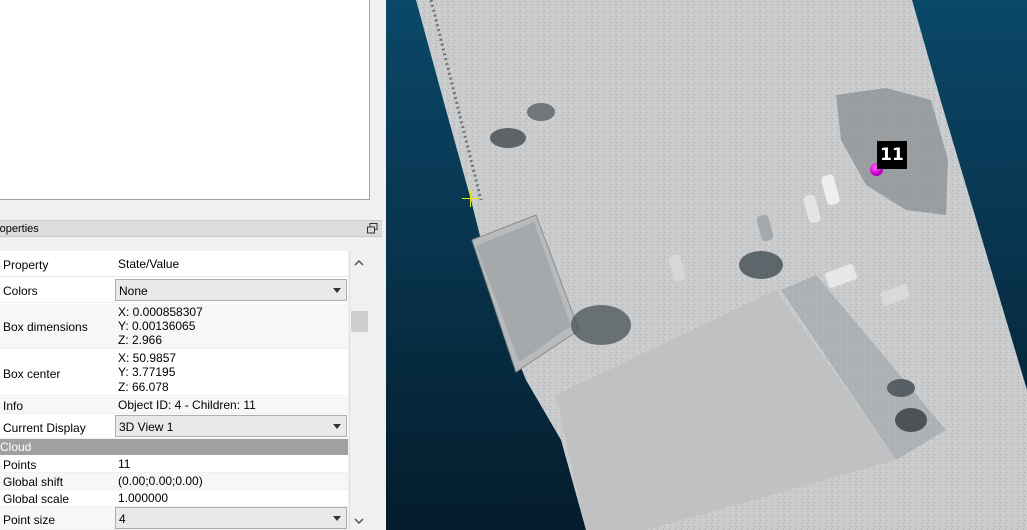  Describe the element at coordinates (359, 263) in the screenshot. I see `scroll-up-icon` at that location.